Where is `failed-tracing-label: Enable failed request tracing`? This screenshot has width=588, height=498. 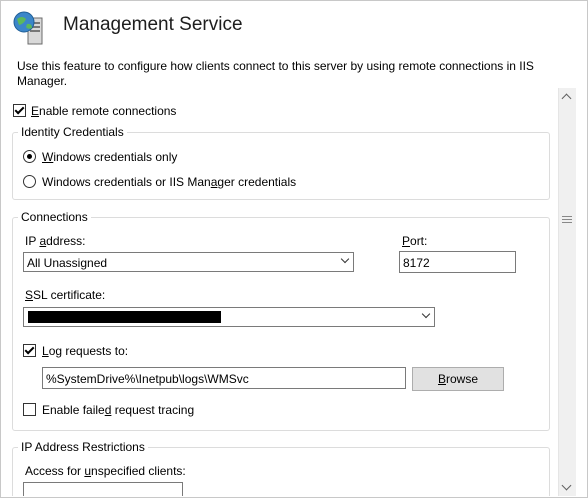
failed-tracing-label: Enable failed request tracing is located at coordinates (118, 410).